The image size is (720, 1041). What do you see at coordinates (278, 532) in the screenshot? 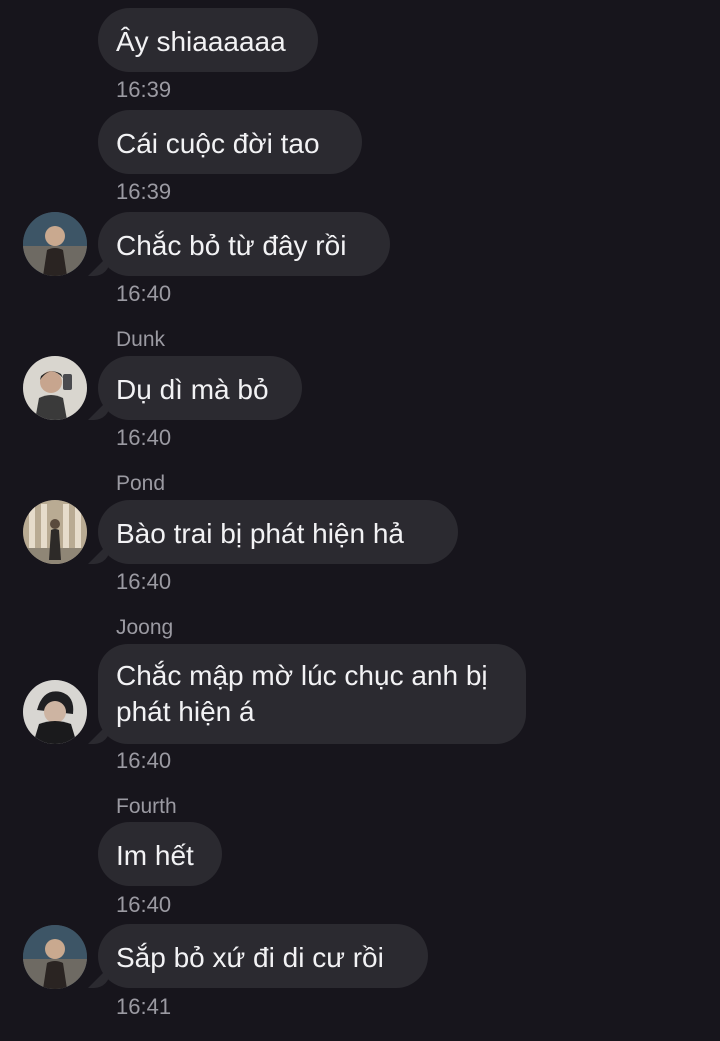
I see `message-bubble: Bào trai bị phát hiện hả` at bounding box center [278, 532].